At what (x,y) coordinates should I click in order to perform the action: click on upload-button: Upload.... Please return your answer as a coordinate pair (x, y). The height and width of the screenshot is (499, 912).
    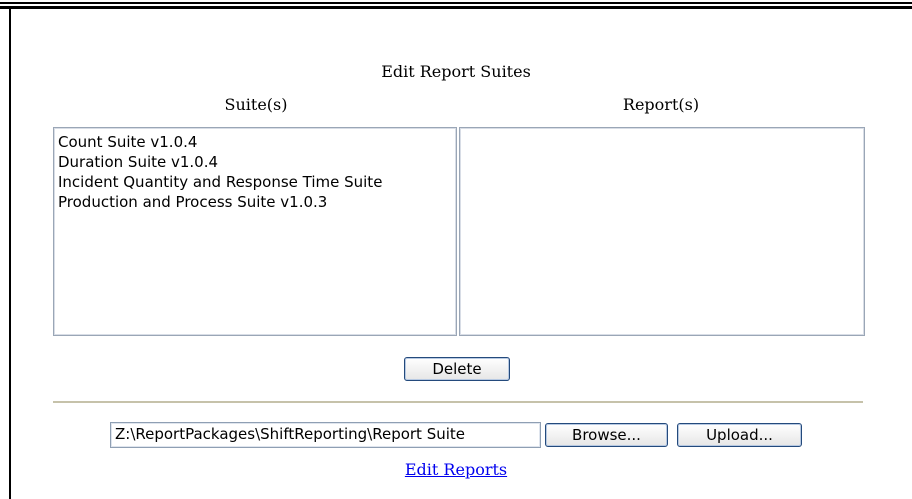
    Looking at the image, I should click on (739, 435).